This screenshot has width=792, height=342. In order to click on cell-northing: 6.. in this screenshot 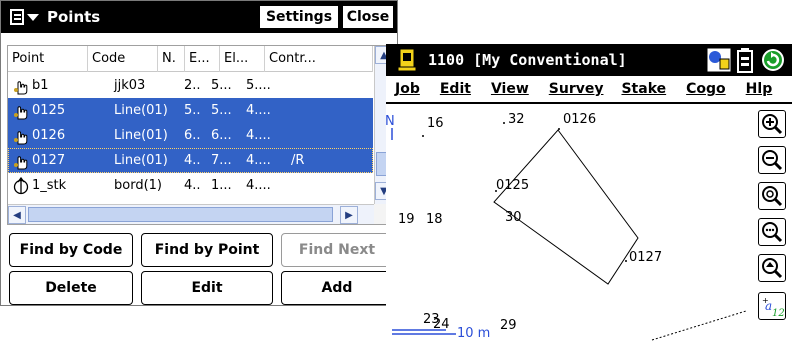, I will do `click(192, 135)`.